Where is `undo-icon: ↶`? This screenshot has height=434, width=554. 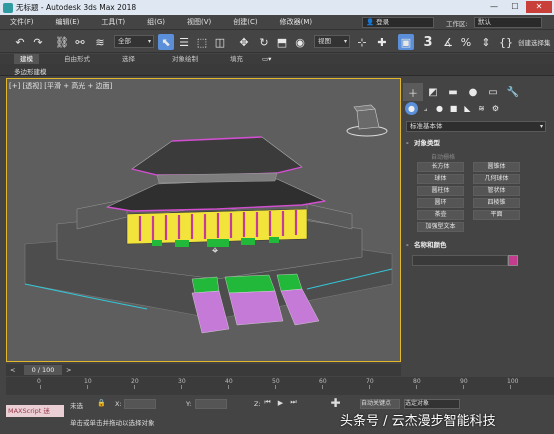
undo-icon: ↶ is located at coordinates (20, 42).